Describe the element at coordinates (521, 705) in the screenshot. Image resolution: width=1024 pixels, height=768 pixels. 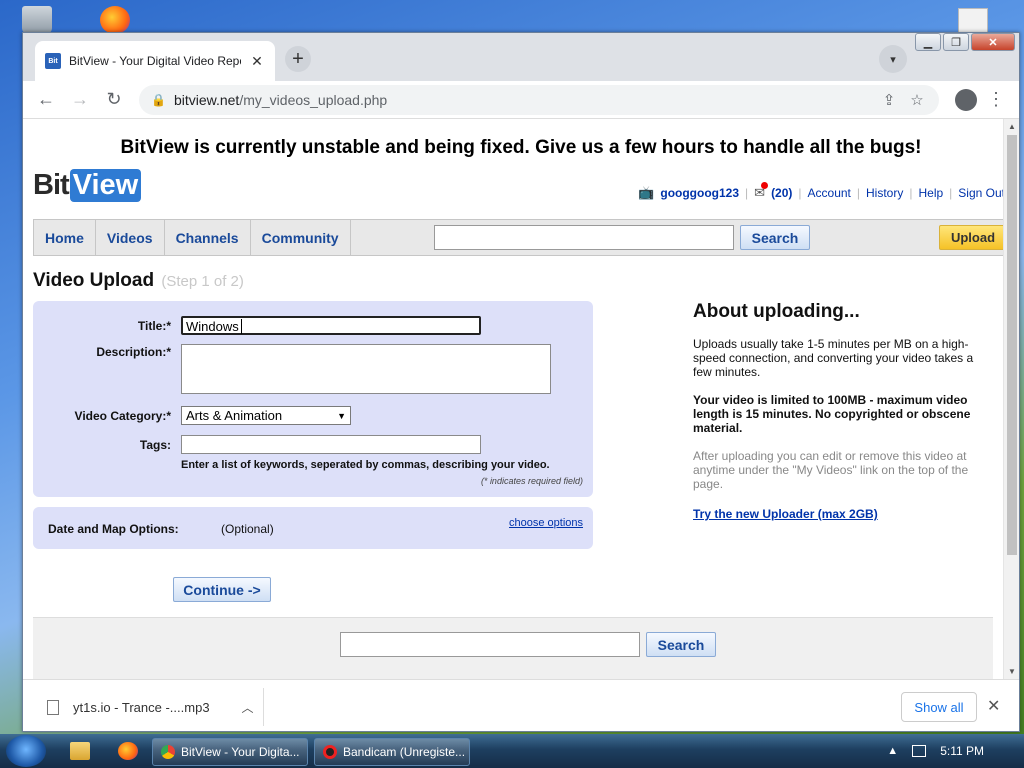
I see `download-shelf: yt1s.io - Trance -....mp3 ︿ Show all ✕` at that location.